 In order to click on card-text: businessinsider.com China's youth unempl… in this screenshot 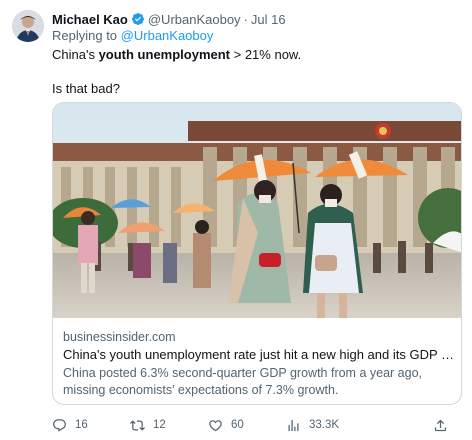, I will do `click(259, 364)`.